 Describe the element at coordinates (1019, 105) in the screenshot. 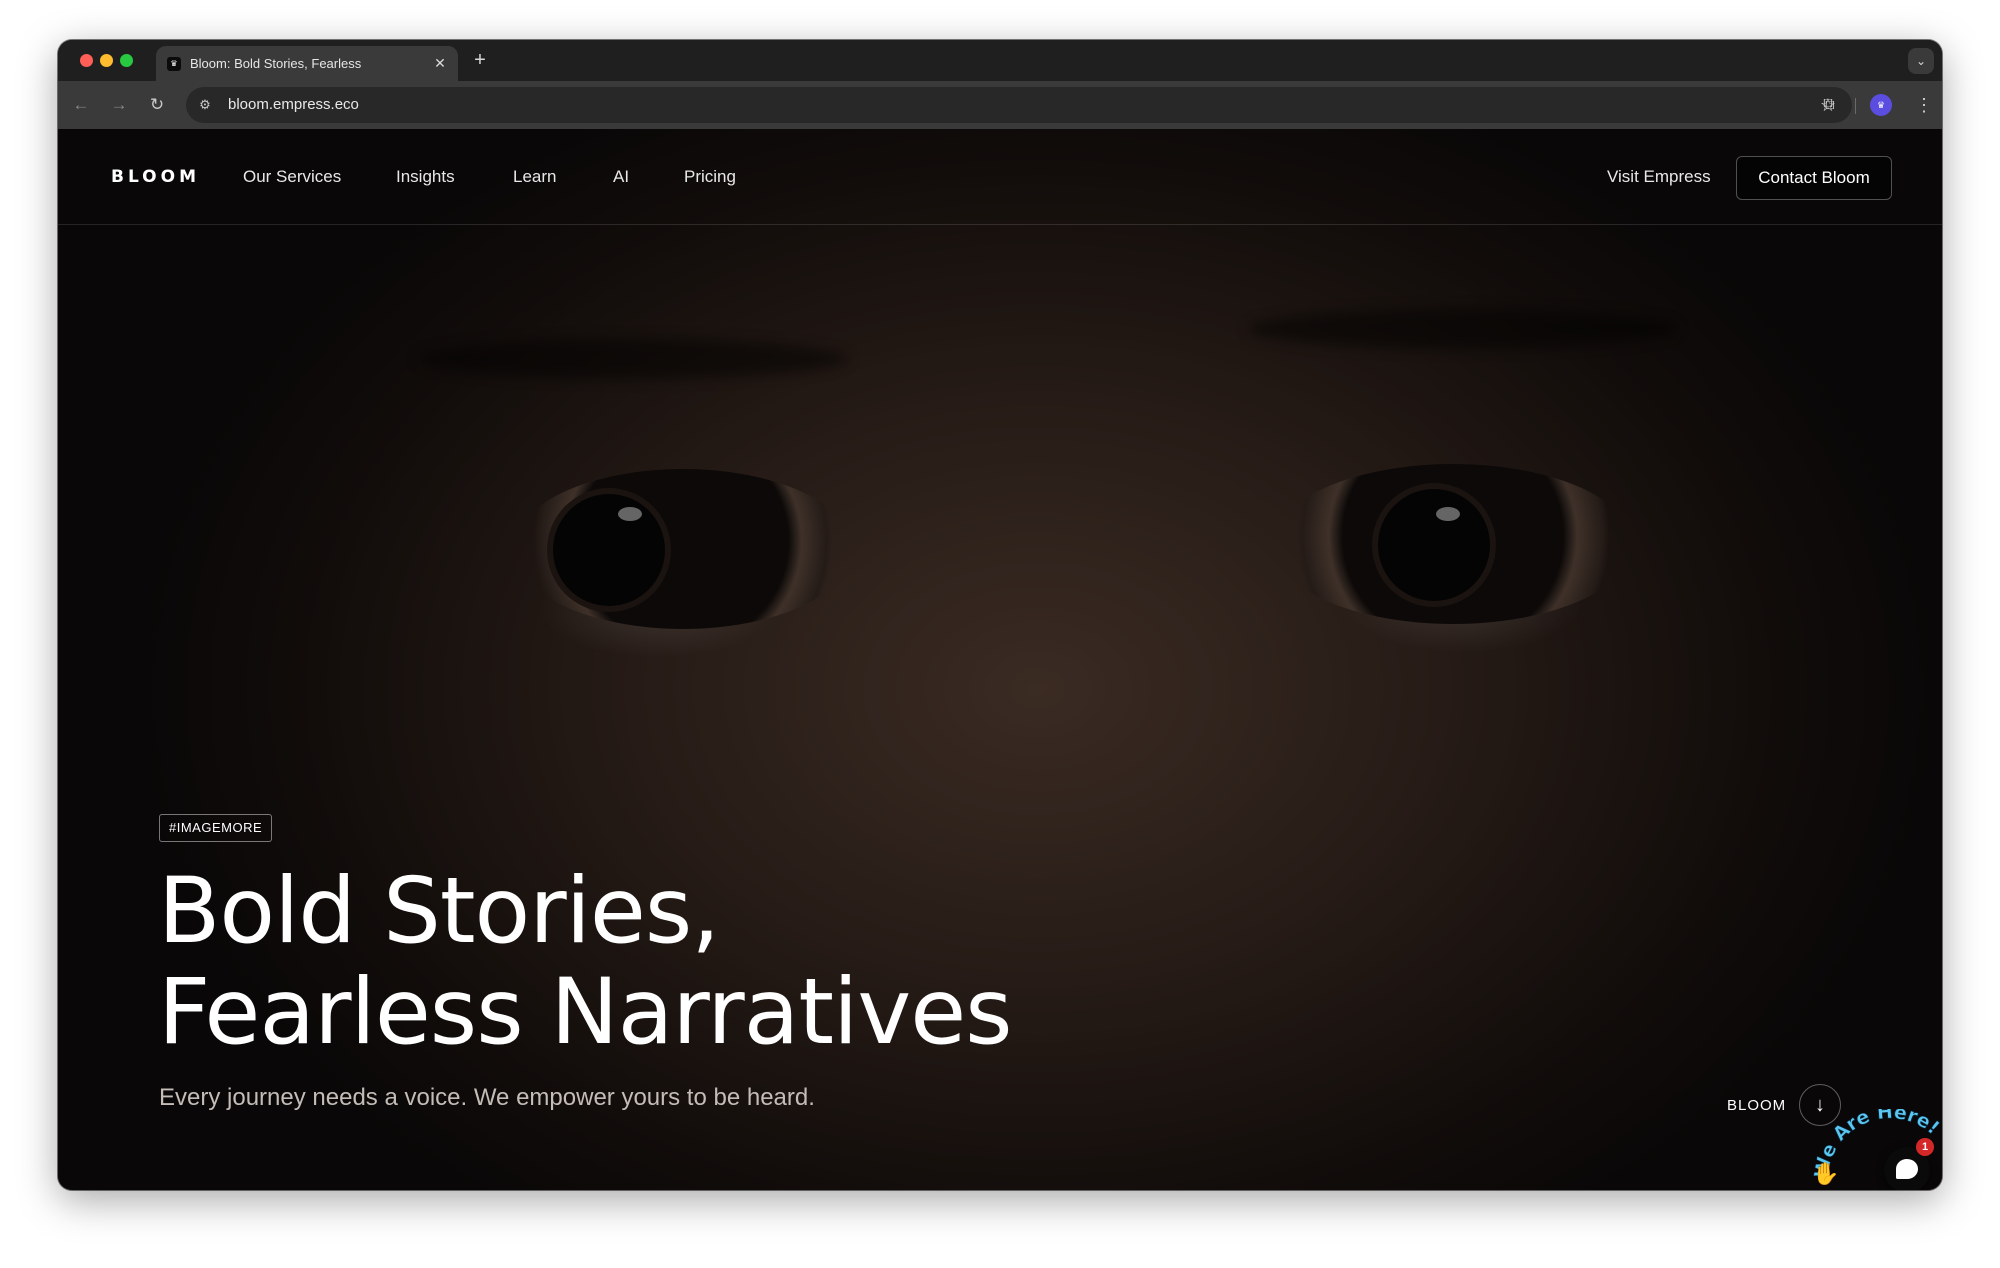

I see `address-bar: ⚙ bloom.empress.eco ☆` at that location.